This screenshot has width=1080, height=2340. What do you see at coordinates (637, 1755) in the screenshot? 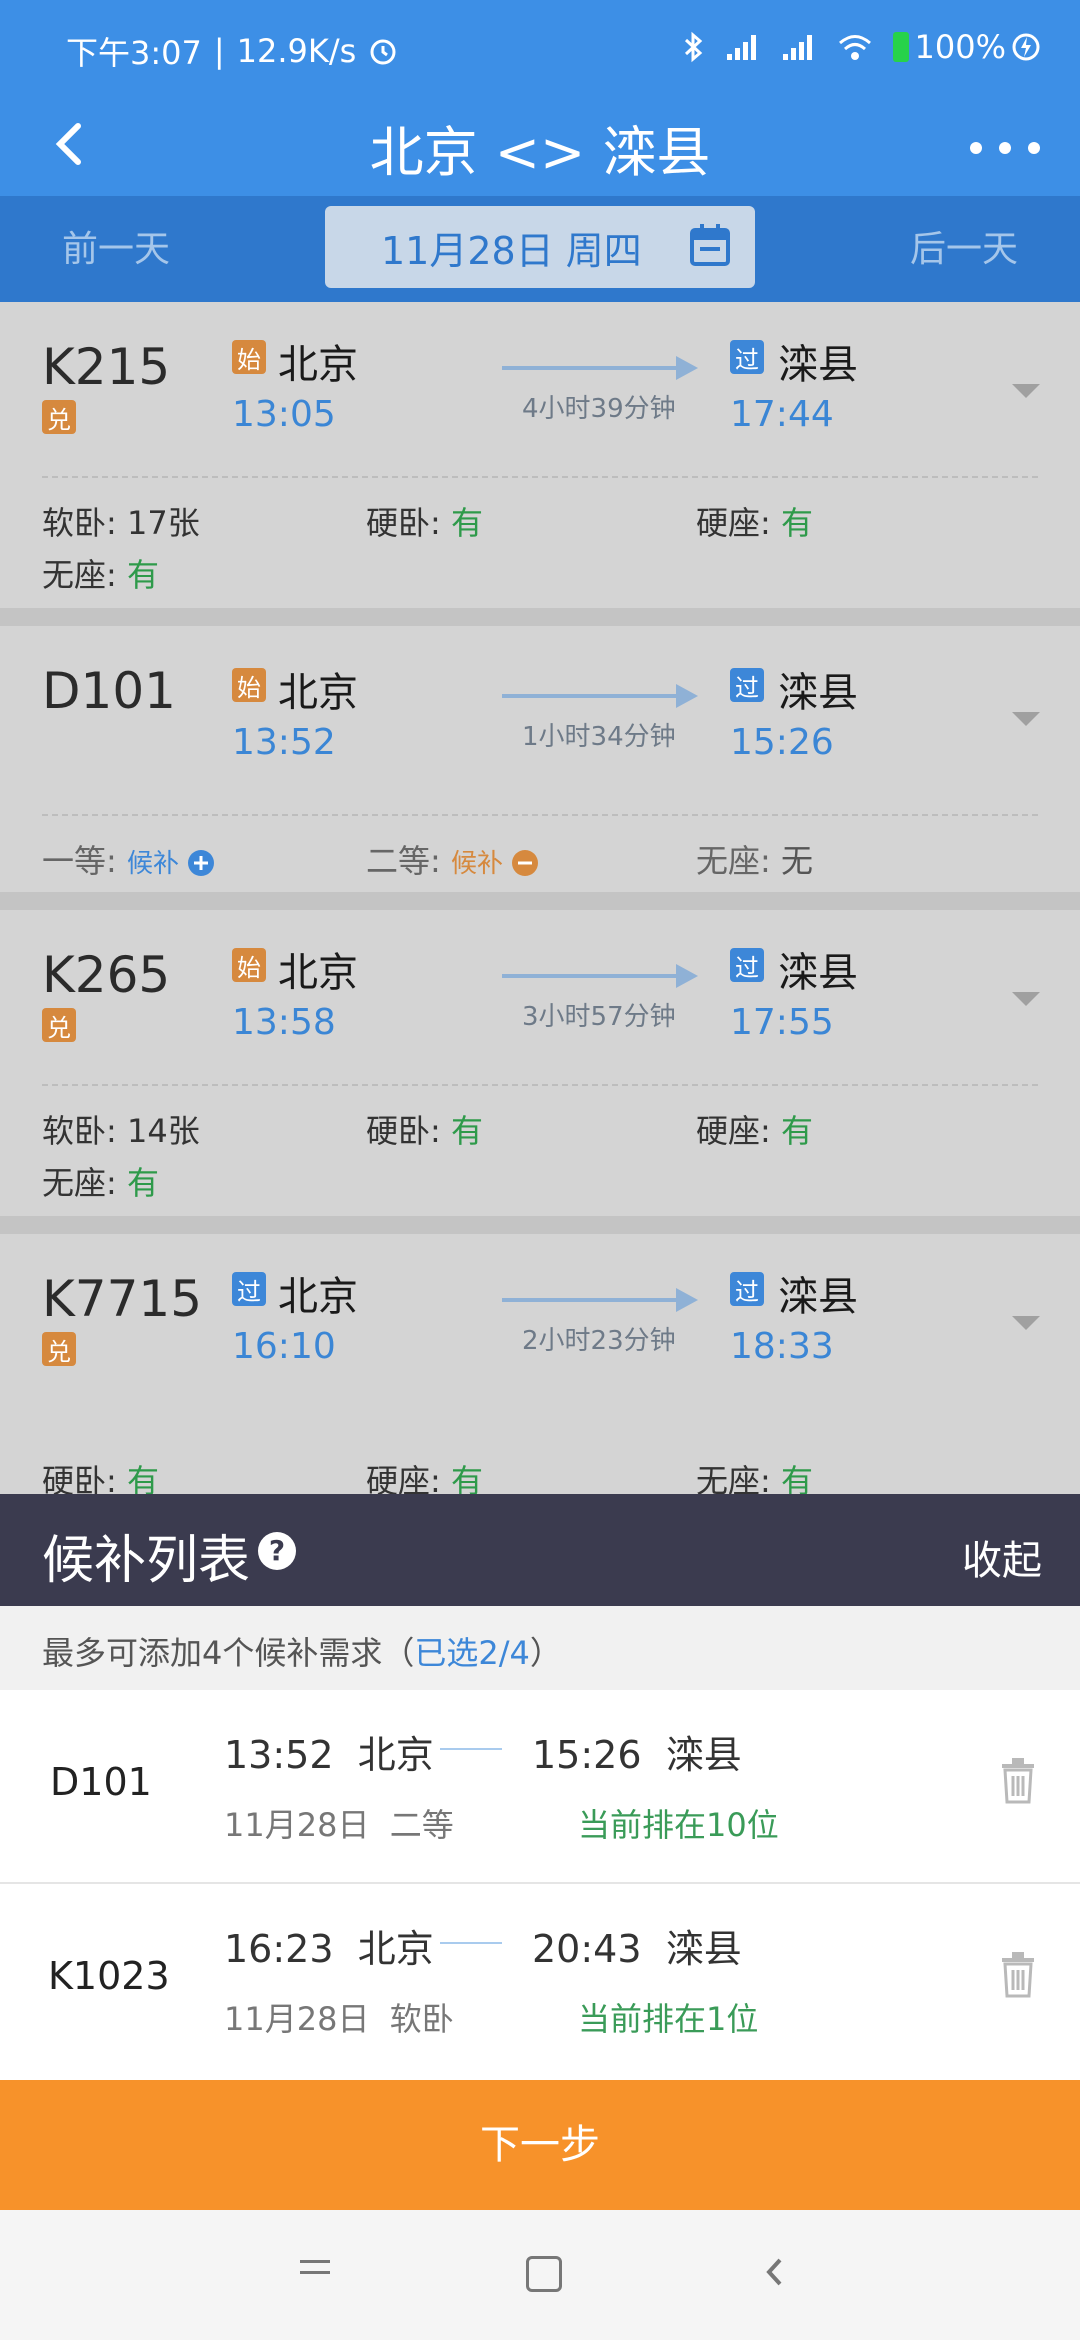
I see `arrival-info: 15:26 滦县` at bounding box center [637, 1755].